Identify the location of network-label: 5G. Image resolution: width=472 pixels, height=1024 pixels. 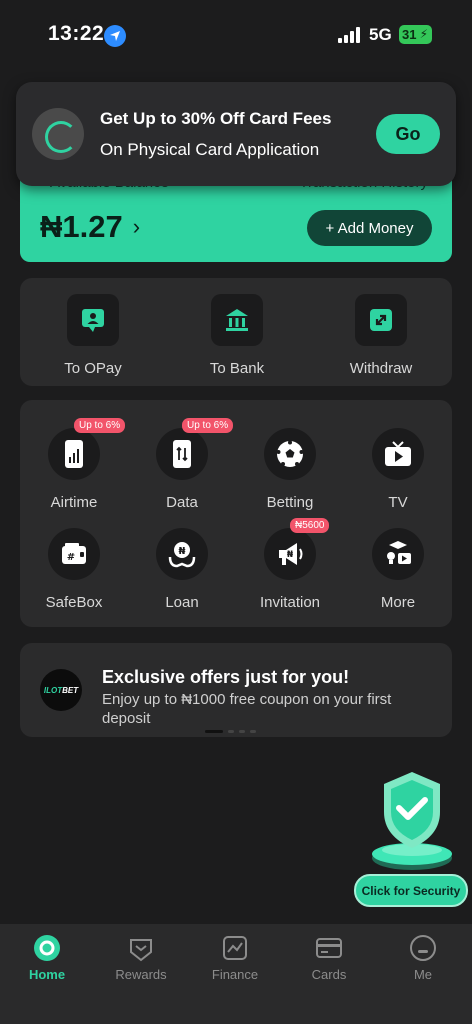
(380, 34).